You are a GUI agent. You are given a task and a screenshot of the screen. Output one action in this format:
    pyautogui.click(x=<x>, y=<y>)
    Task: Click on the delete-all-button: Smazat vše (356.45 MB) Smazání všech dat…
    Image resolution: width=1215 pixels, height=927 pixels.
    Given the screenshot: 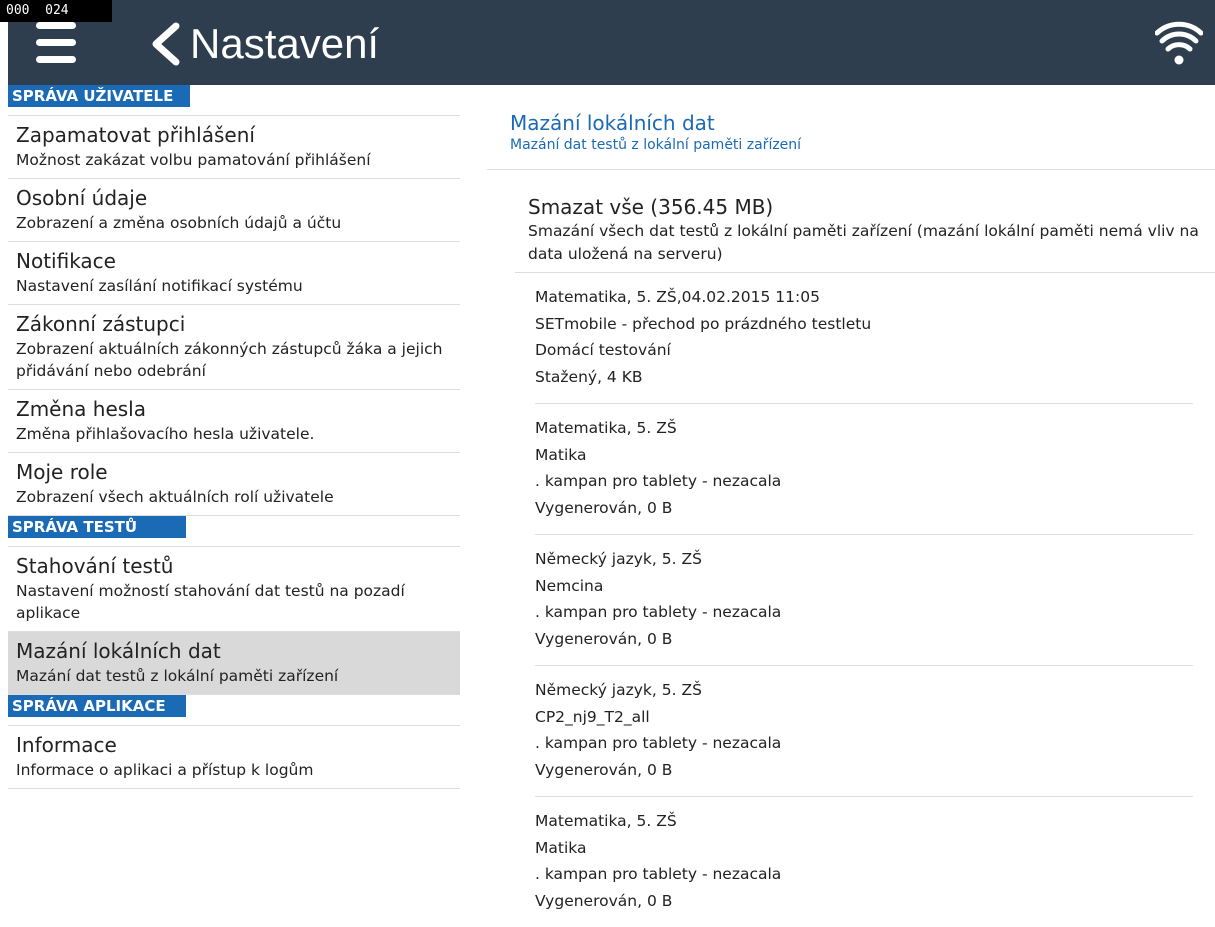 What is the action you would take?
    pyautogui.click(x=865, y=221)
    